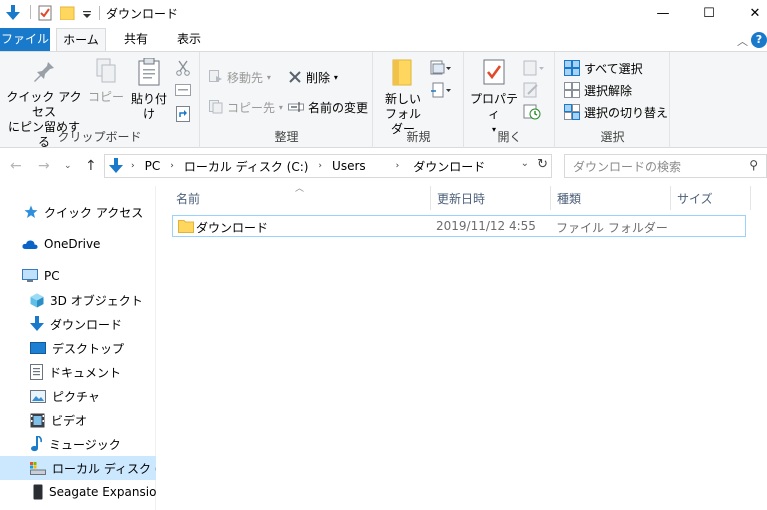  What do you see at coordinates (486, 226) in the screenshot?
I see `file-modified: 2019/11/12 4:55` at bounding box center [486, 226].